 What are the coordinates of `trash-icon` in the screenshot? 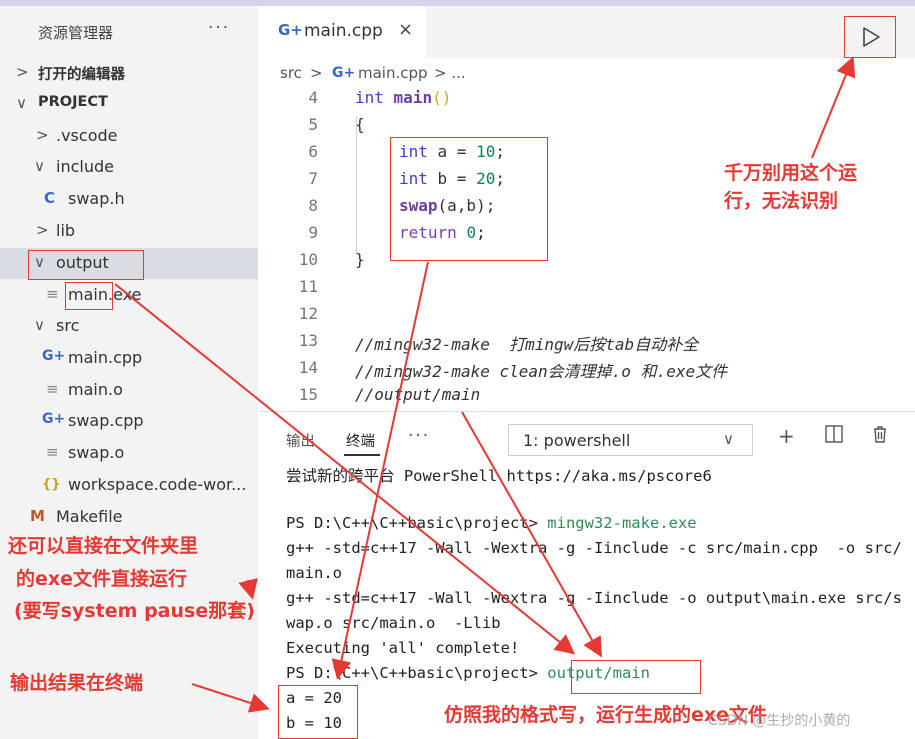 It's located at (880, 436).